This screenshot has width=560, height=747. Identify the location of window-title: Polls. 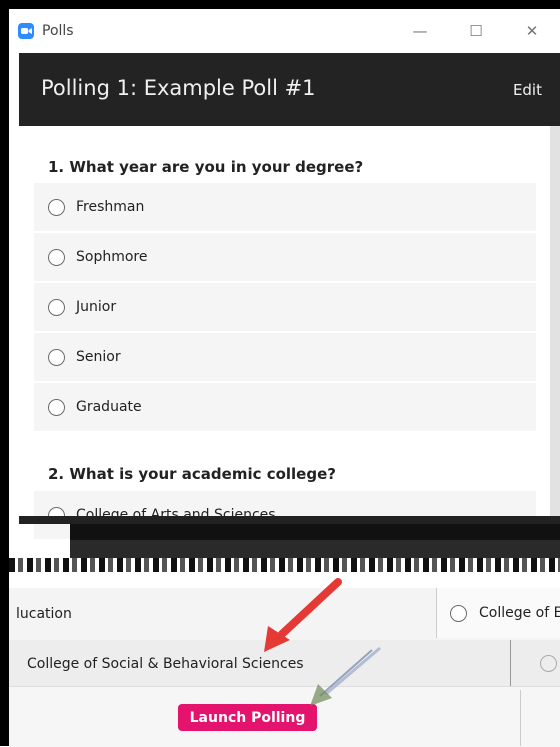
(58, 31).